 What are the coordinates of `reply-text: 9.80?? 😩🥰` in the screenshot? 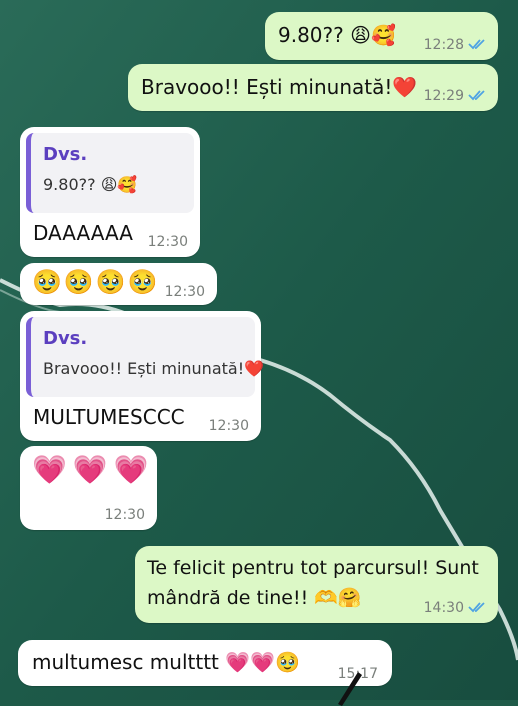 It's located at (90, 184).